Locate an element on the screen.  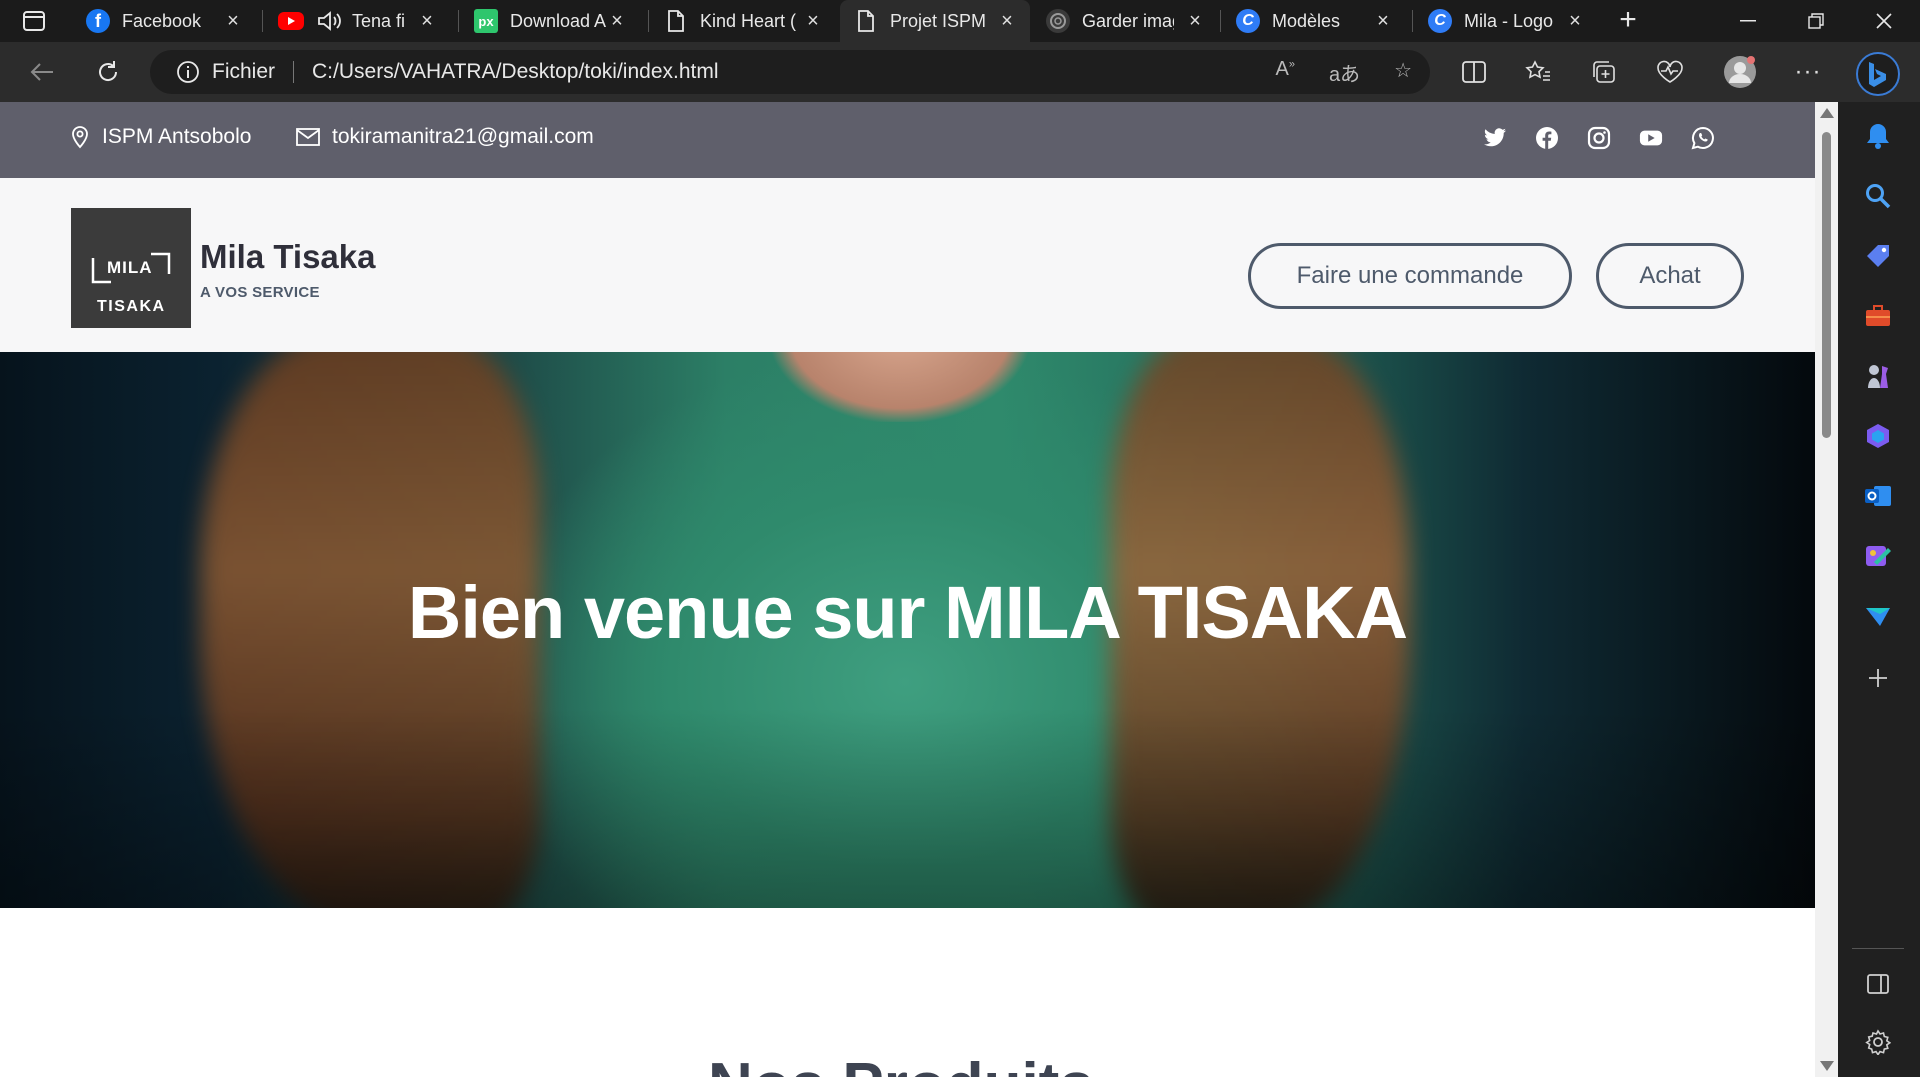
notifications-bell-icon is located at coordinates (1878, 136).